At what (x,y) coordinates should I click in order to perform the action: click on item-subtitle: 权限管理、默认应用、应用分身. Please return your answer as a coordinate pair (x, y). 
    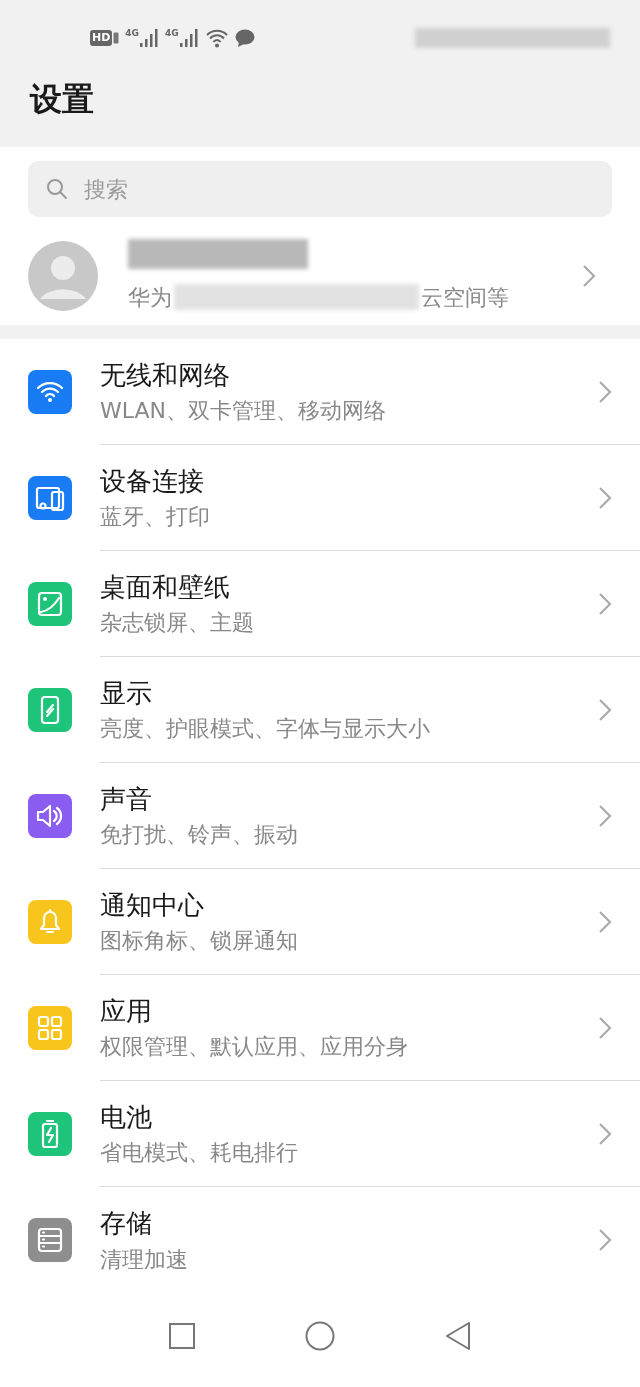
    Looking at the image, I should click on (254, 1047).